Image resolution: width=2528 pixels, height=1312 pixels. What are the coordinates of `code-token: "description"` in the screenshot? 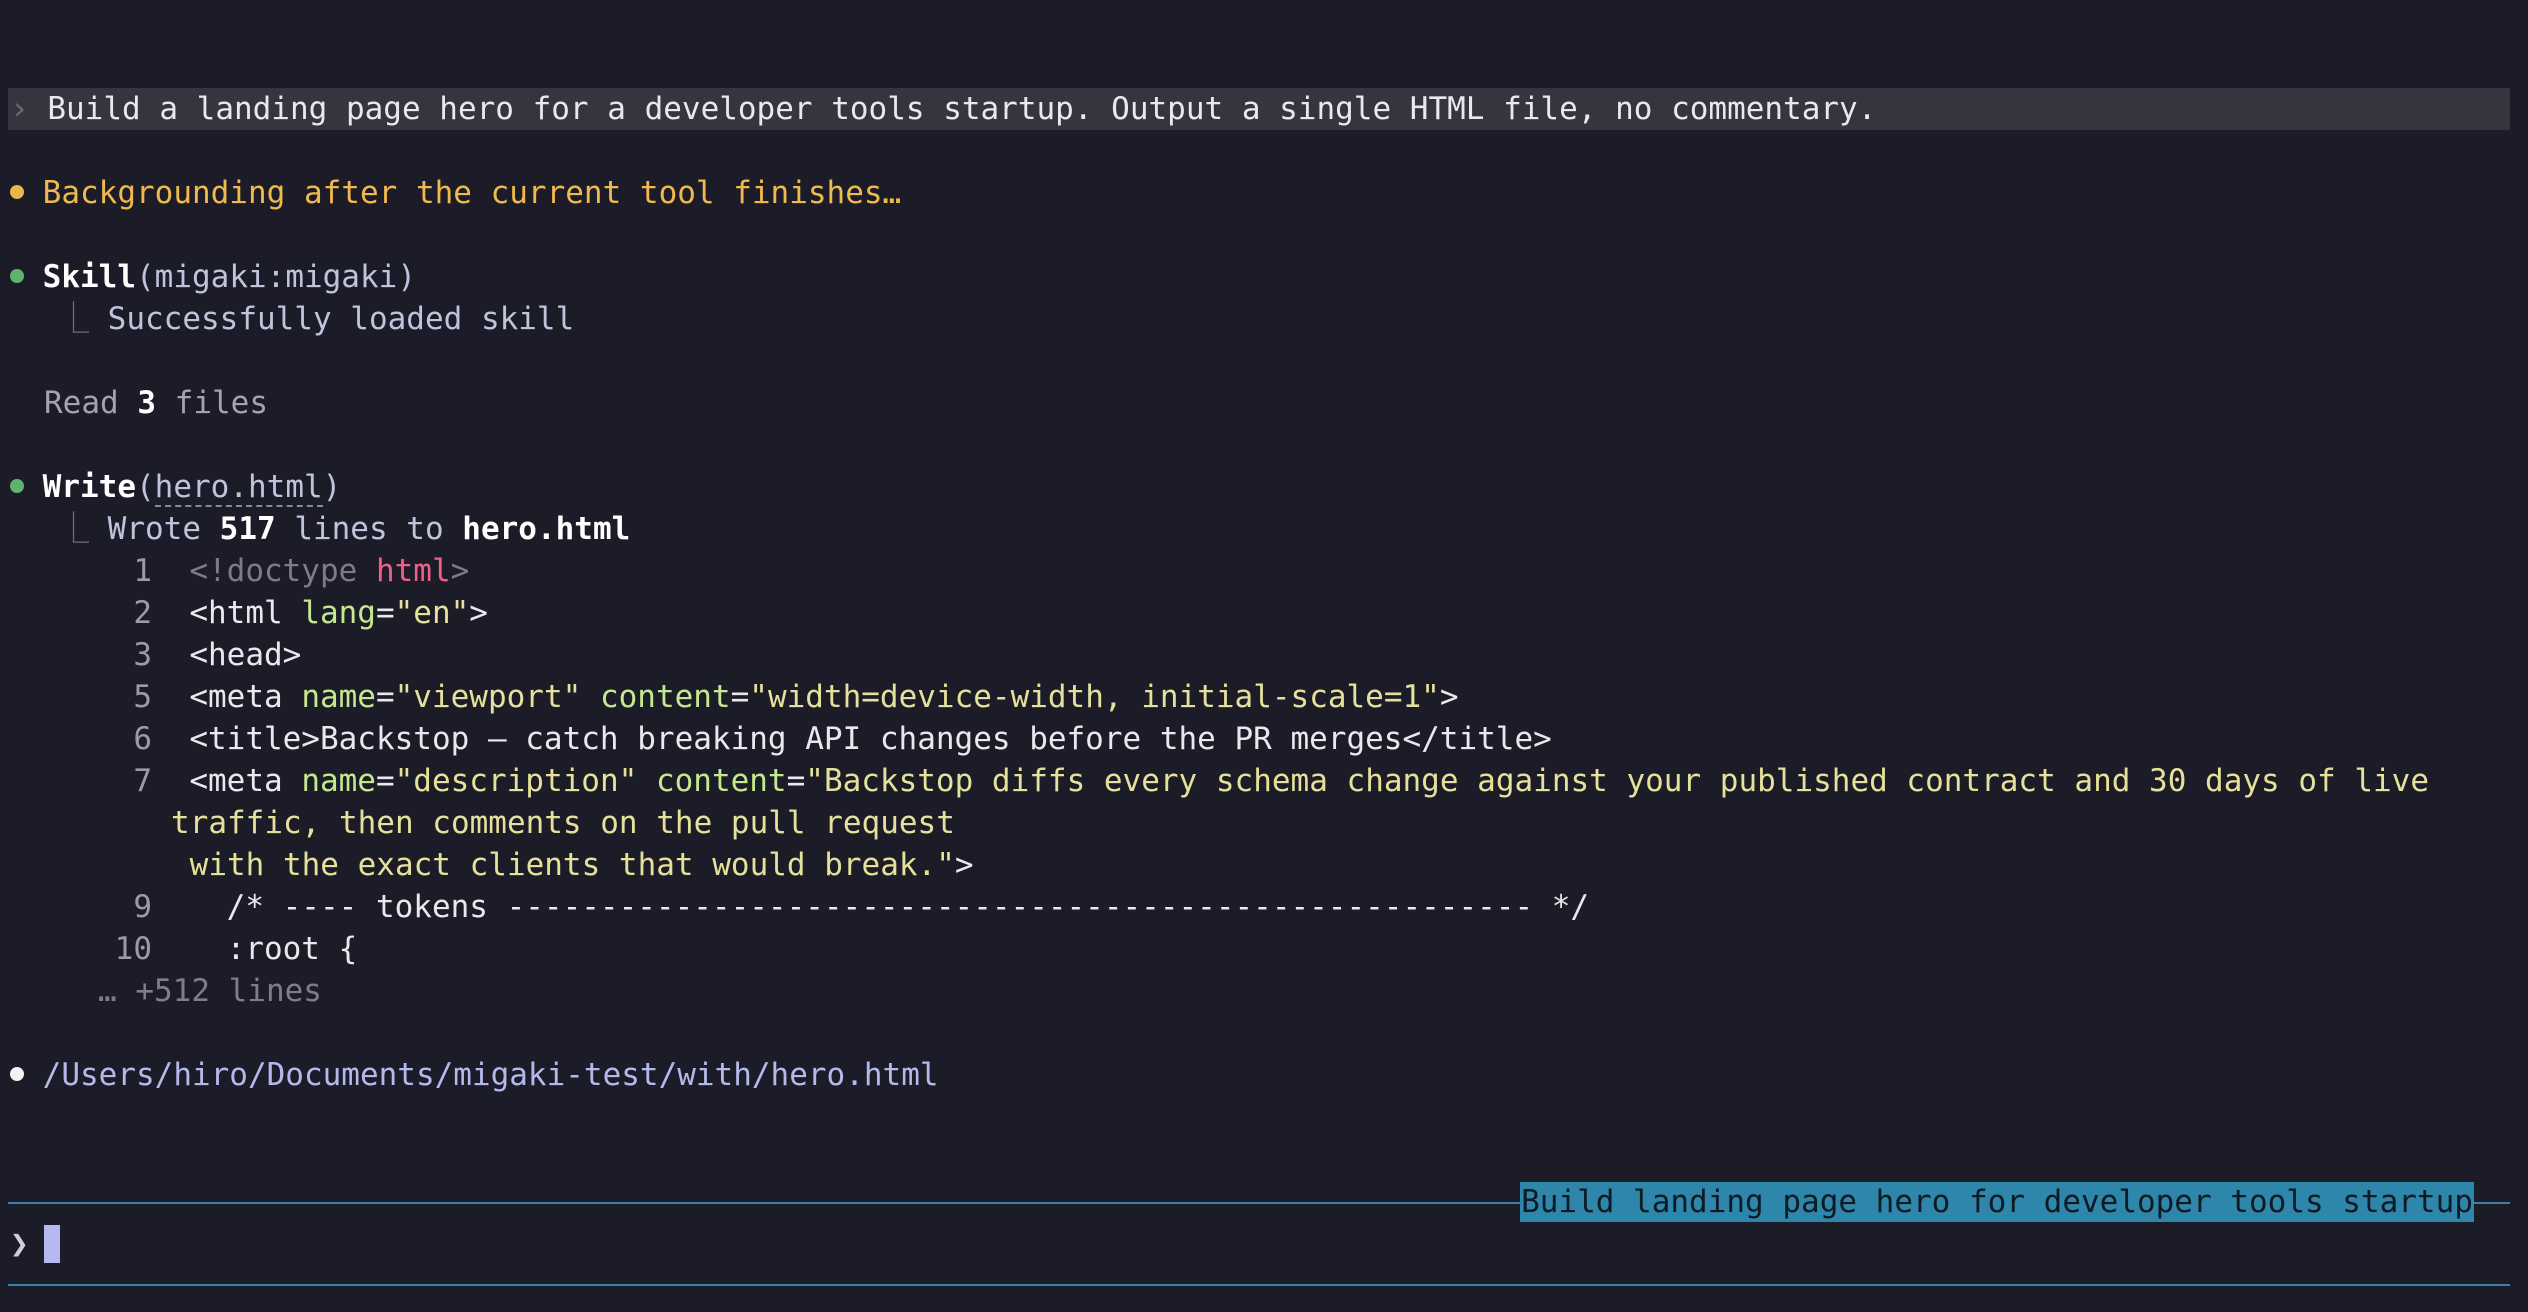 It's located at (516, 781).